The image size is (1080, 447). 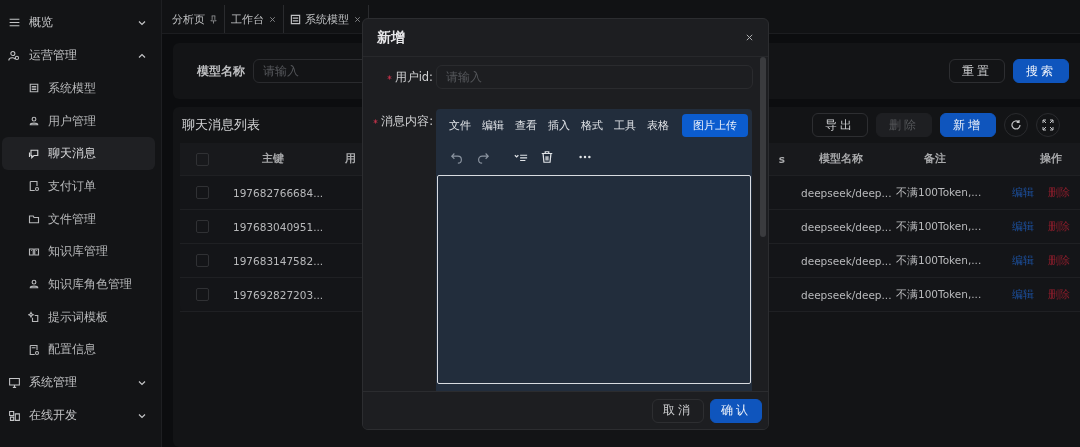 What do you see at coordinates (78, 252) in the screenshot?
I see `sidebar-item: 知识库管理` at bounding box center [78, 252].